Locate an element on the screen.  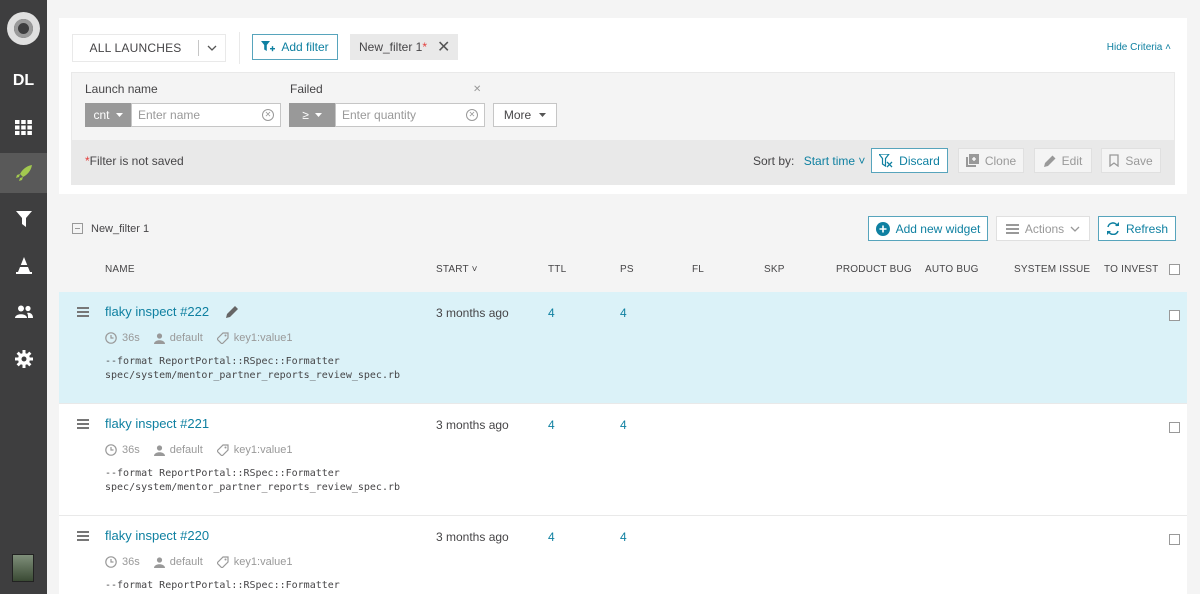
not-saved-text: Filter is not saved is located at coordinates (136, 161).